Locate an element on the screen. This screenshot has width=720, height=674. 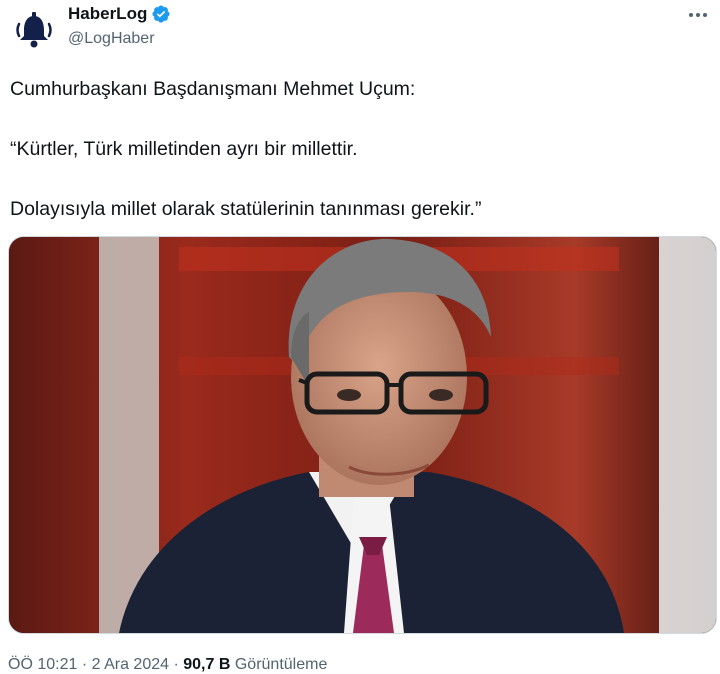
tweet-time: ÖÖ 10:21 is located at coordinates (42, 664).